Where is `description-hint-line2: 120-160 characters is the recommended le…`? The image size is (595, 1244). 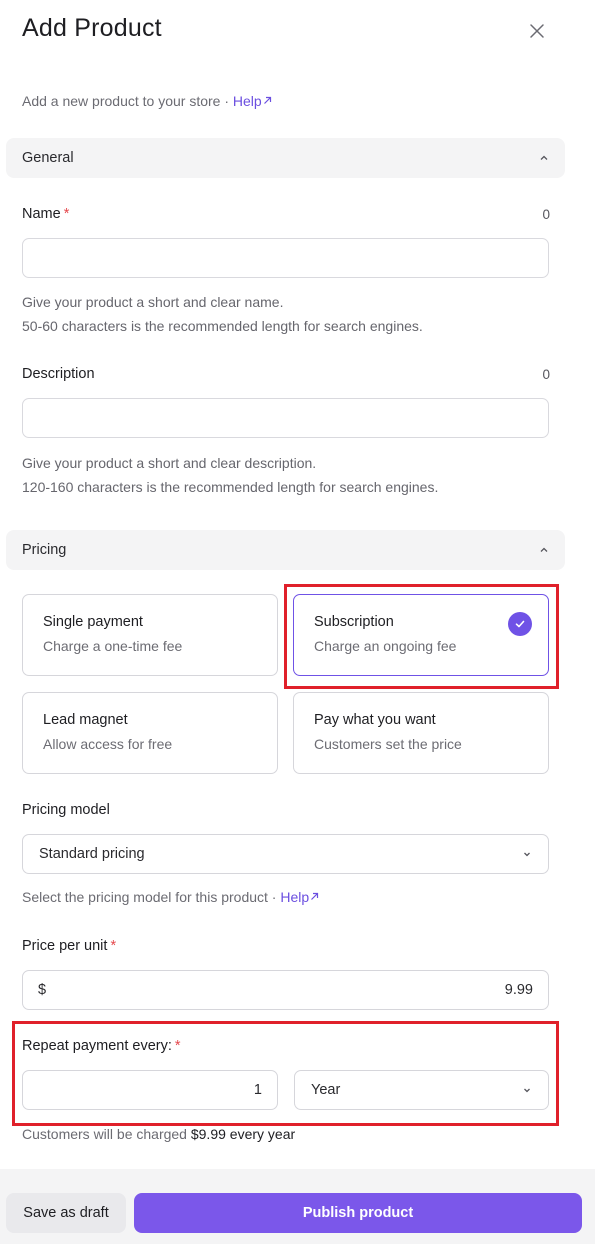
description-hint-line2: 120-160 characters is the recommended le… is located at coordinates (230, 487).